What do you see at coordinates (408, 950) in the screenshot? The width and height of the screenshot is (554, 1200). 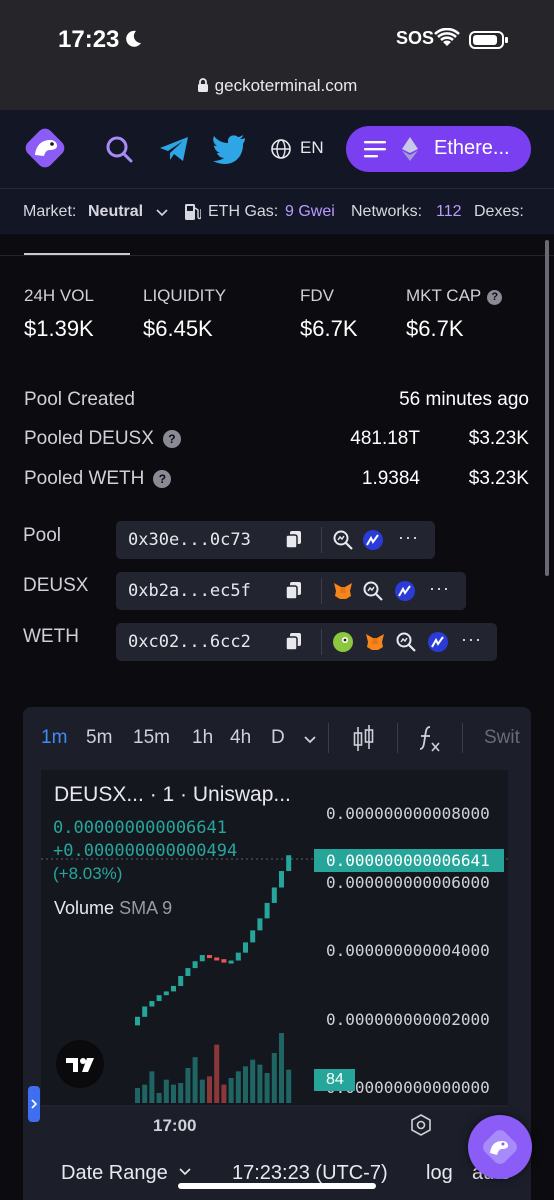 I see `y-tick-label: 0.000000000004000` at bounding box center [408, 950].